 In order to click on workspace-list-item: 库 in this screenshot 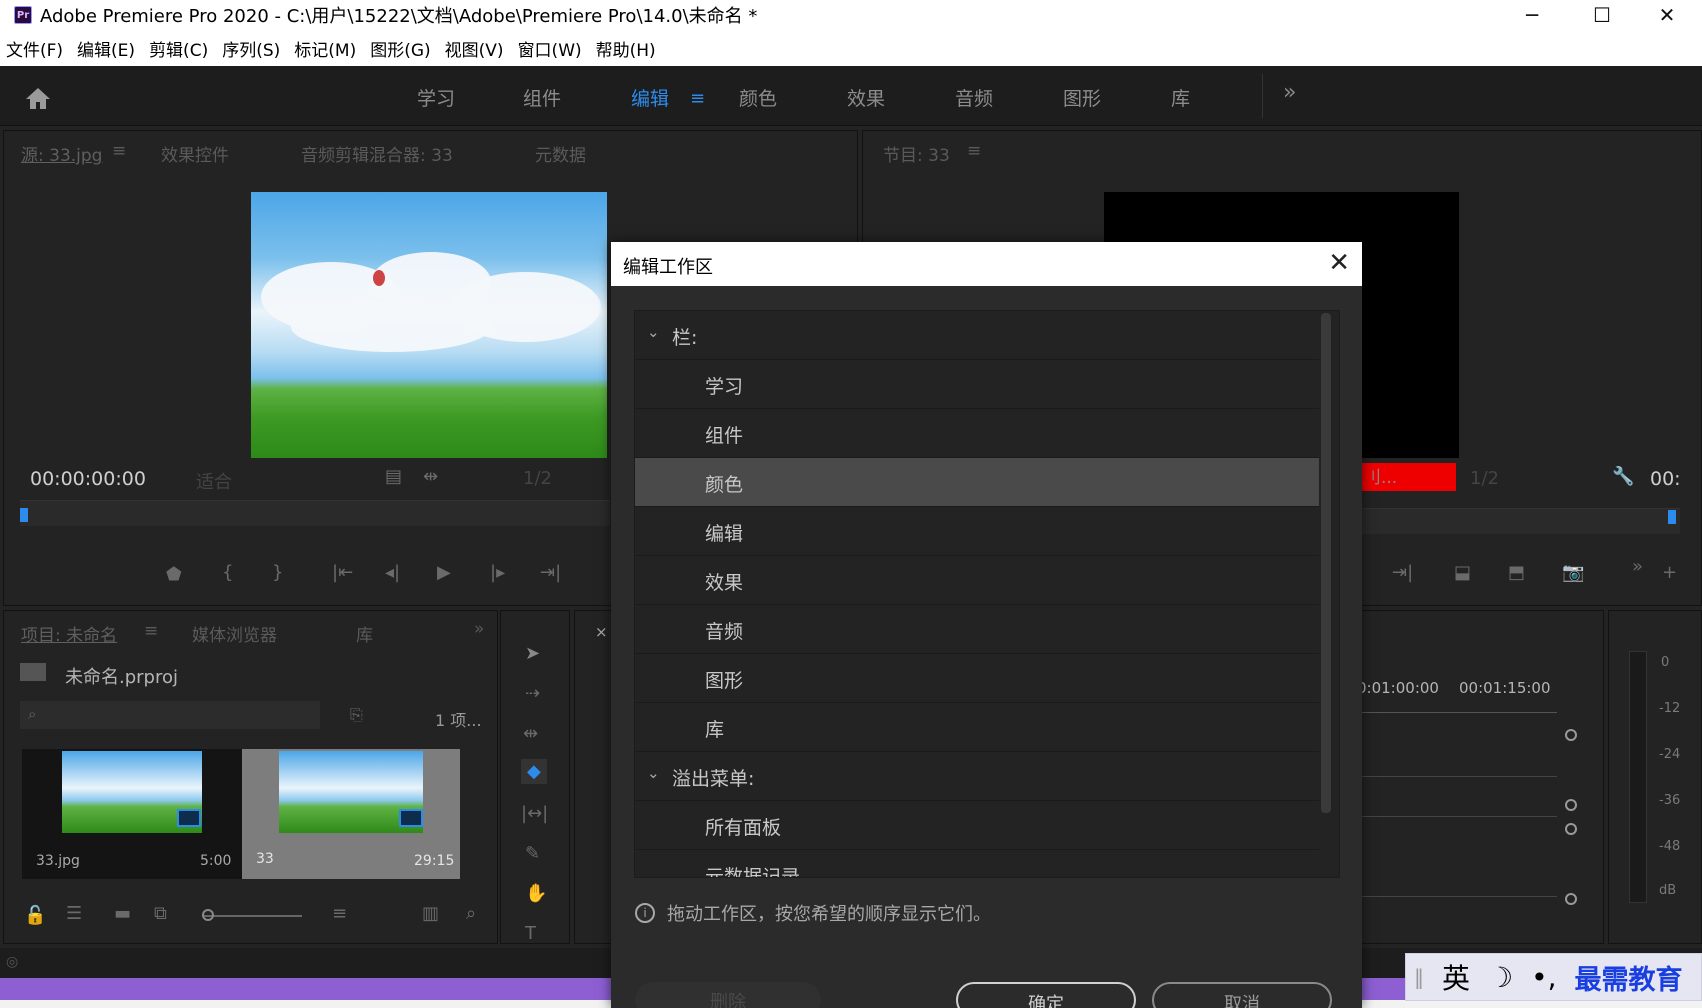, I will do `click(977, 727)`.